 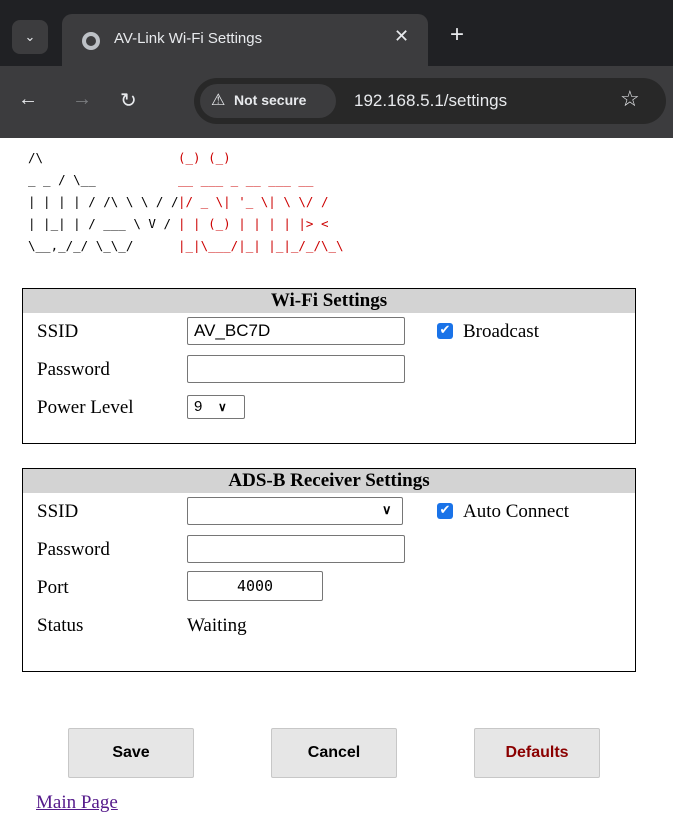 I want to click on status-value: Waiting, so click(x=217, y=625).